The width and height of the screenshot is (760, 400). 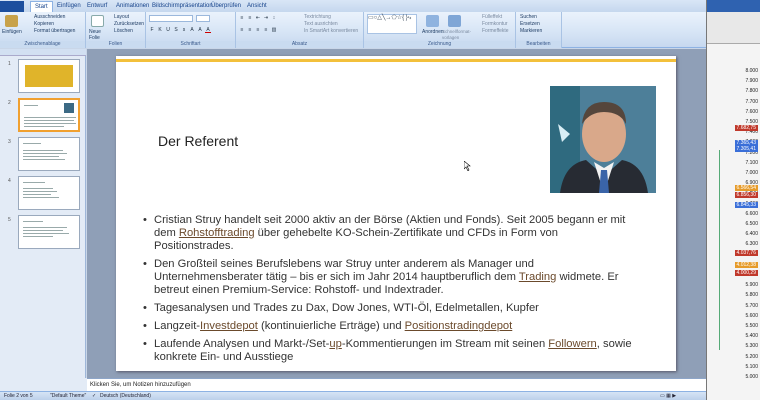 What do you see at coordinates (572, 344) in the screenshot?
I see `underlined-term: Followern` at bounding box center [572, 344].